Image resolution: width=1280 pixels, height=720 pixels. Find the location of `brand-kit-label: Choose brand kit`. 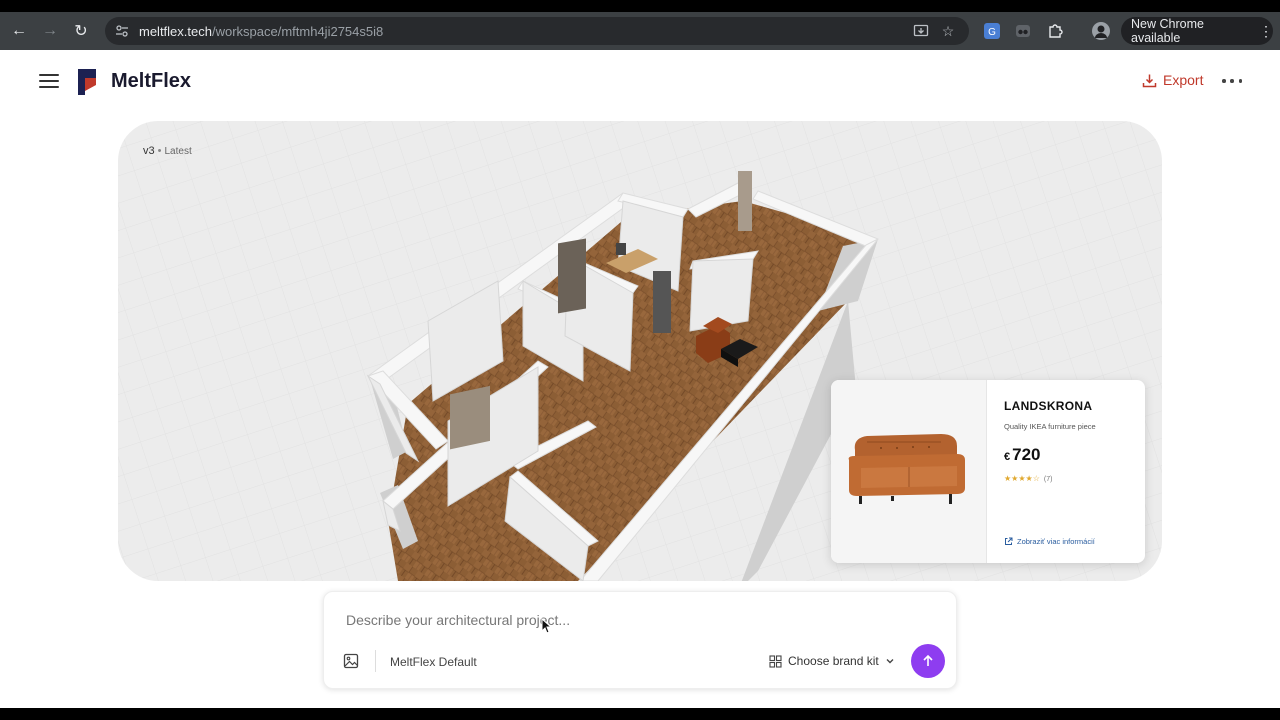

brand-kit-label: Choose brand kit is located at coordinates (833, 661).